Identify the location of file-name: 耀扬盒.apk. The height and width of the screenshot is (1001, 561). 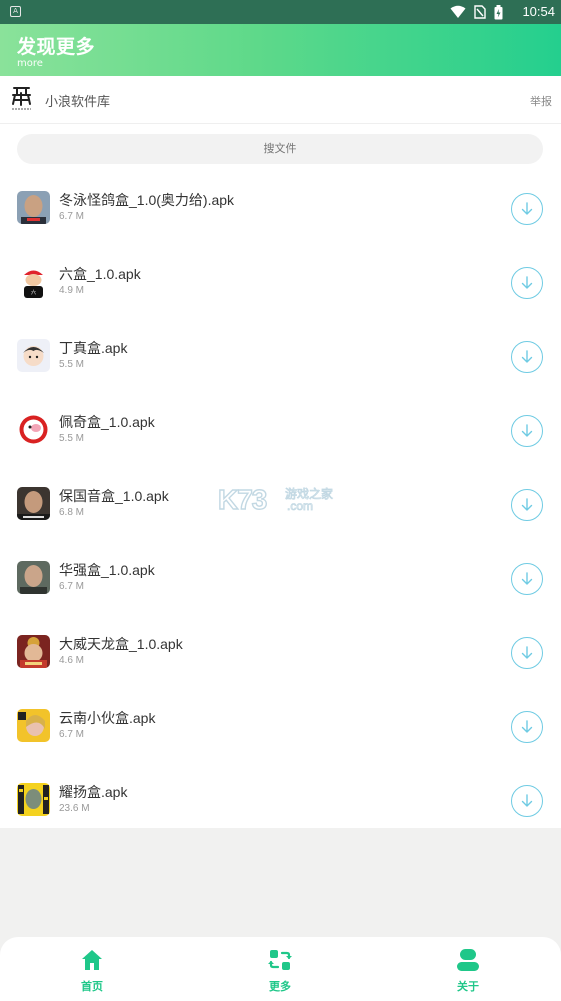
(93, 792).